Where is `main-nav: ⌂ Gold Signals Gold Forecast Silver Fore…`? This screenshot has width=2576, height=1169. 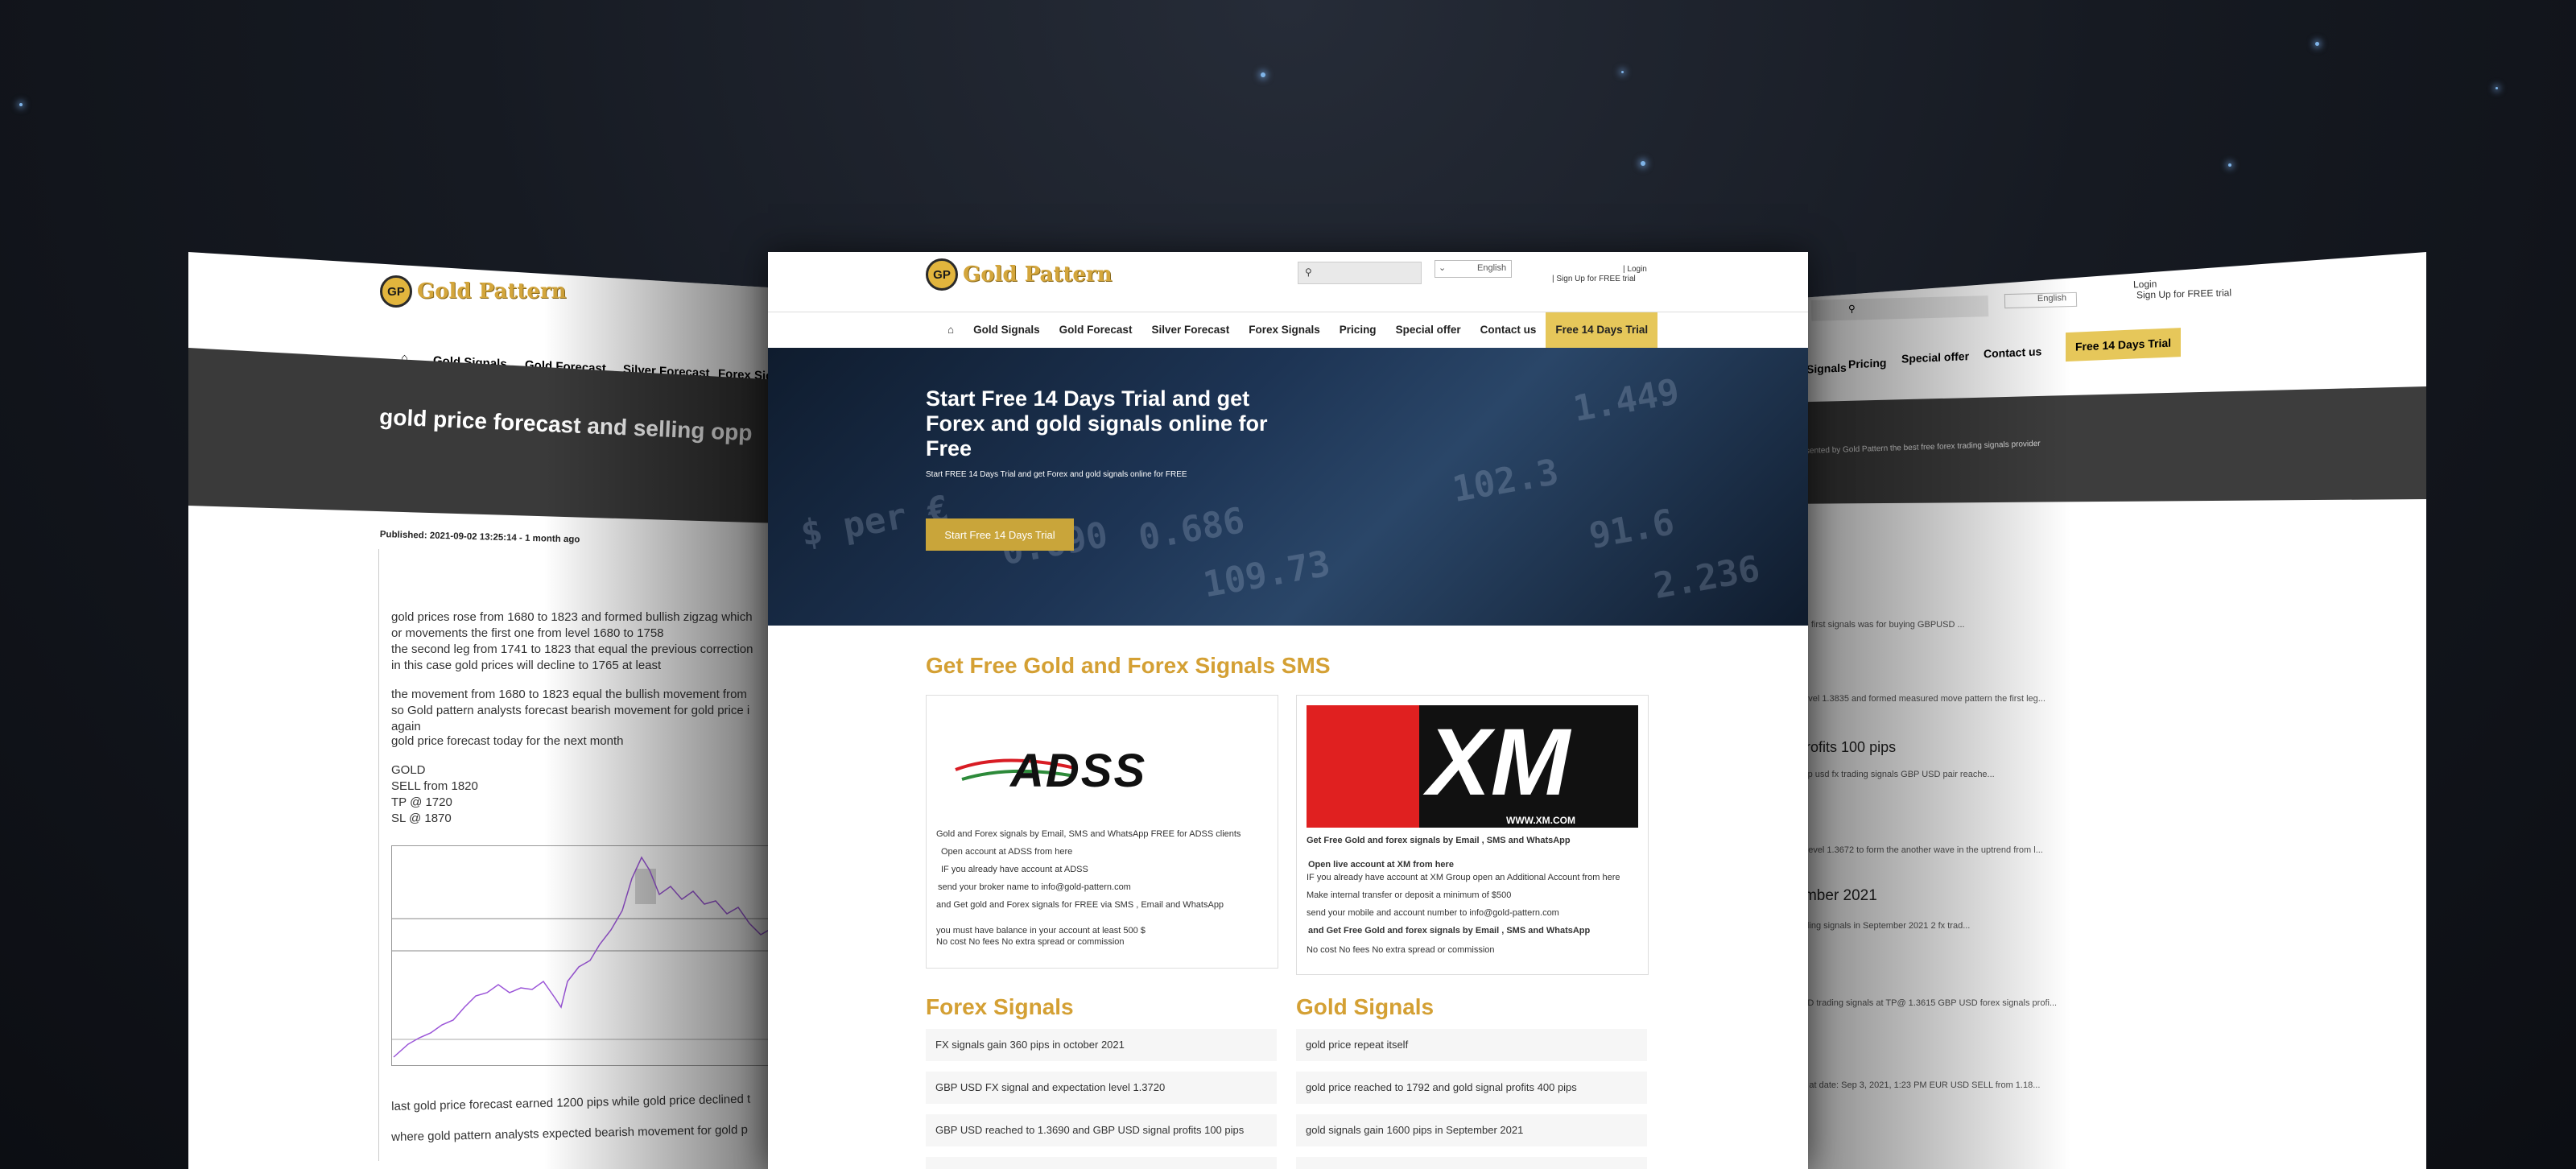 main-nav: ⌂ Gold Signals Gold Forecast Silver Fore… is located at coordinates (1288, 330).